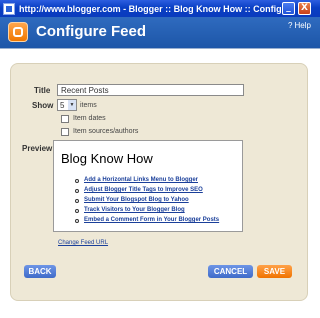  Describe the element at coordinates (89, 118) in the screenshot. I see `item-dates-label: Item dates` at that location.